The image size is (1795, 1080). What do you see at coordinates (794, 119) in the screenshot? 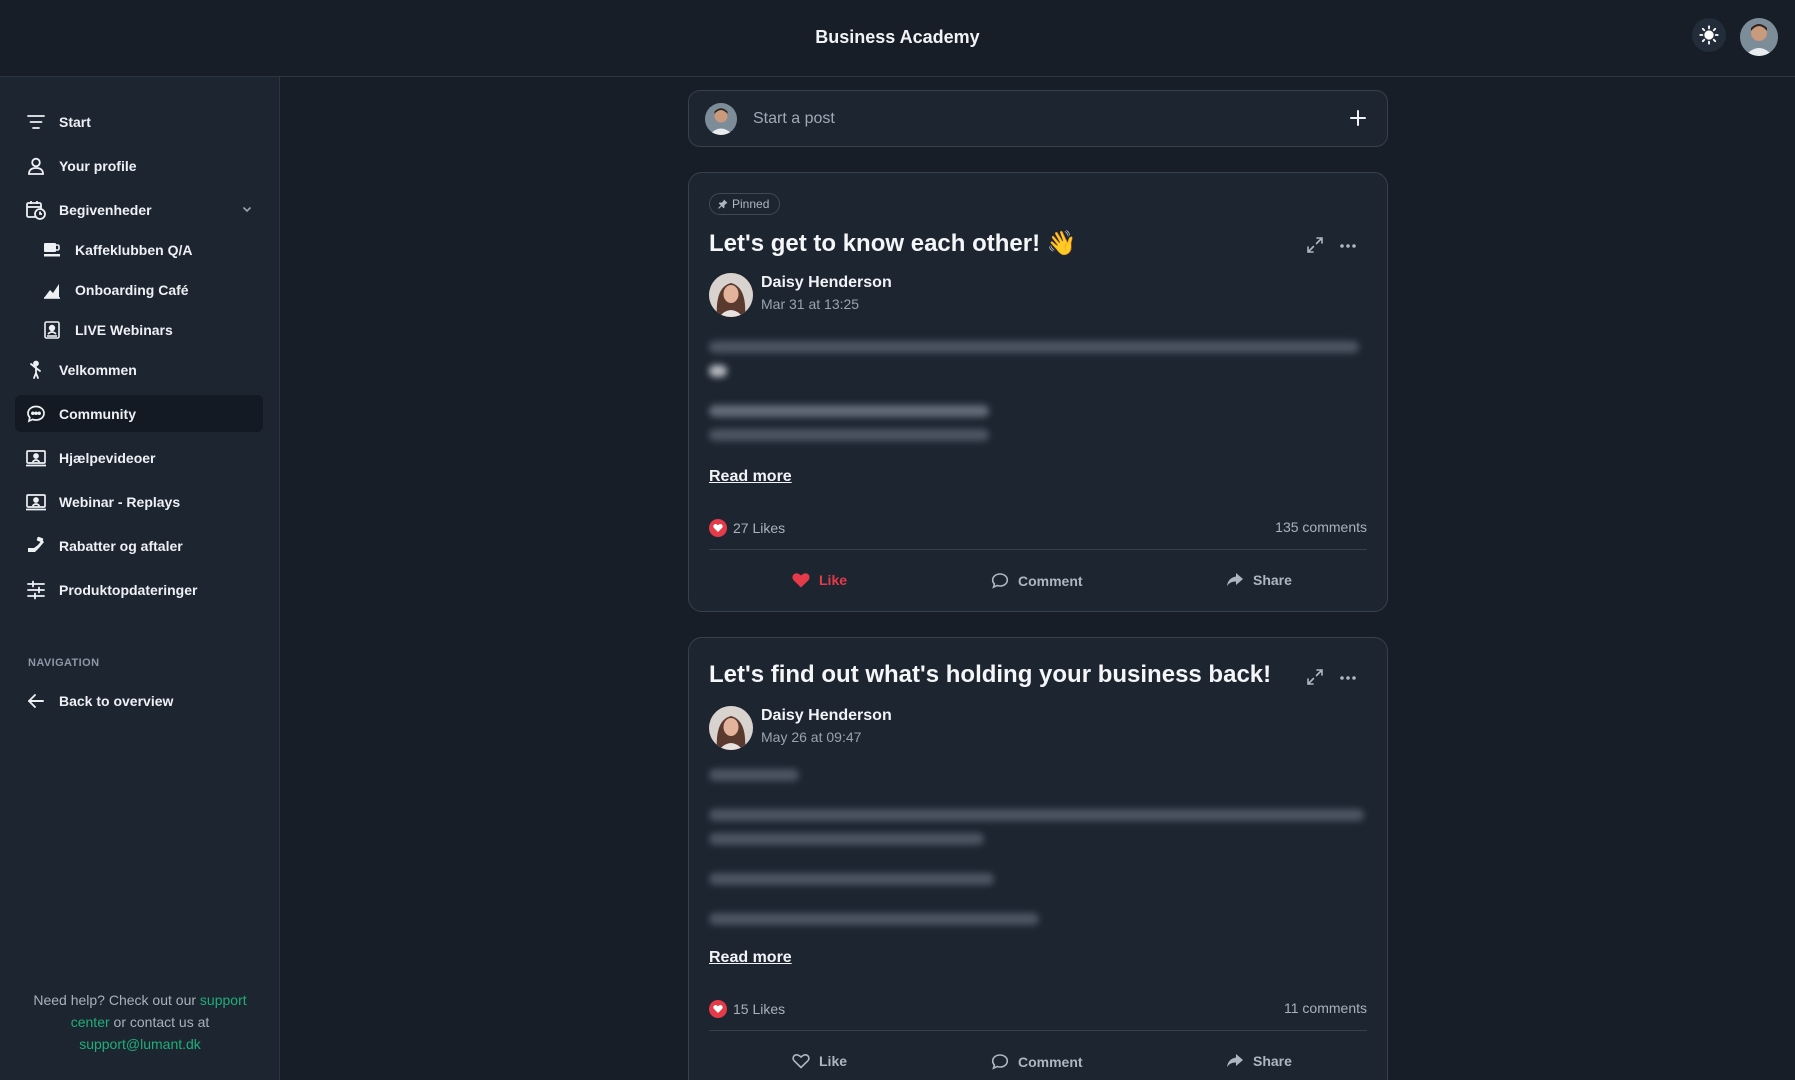
I see `composer-input: Start a post` at bounding box center [794, 119].